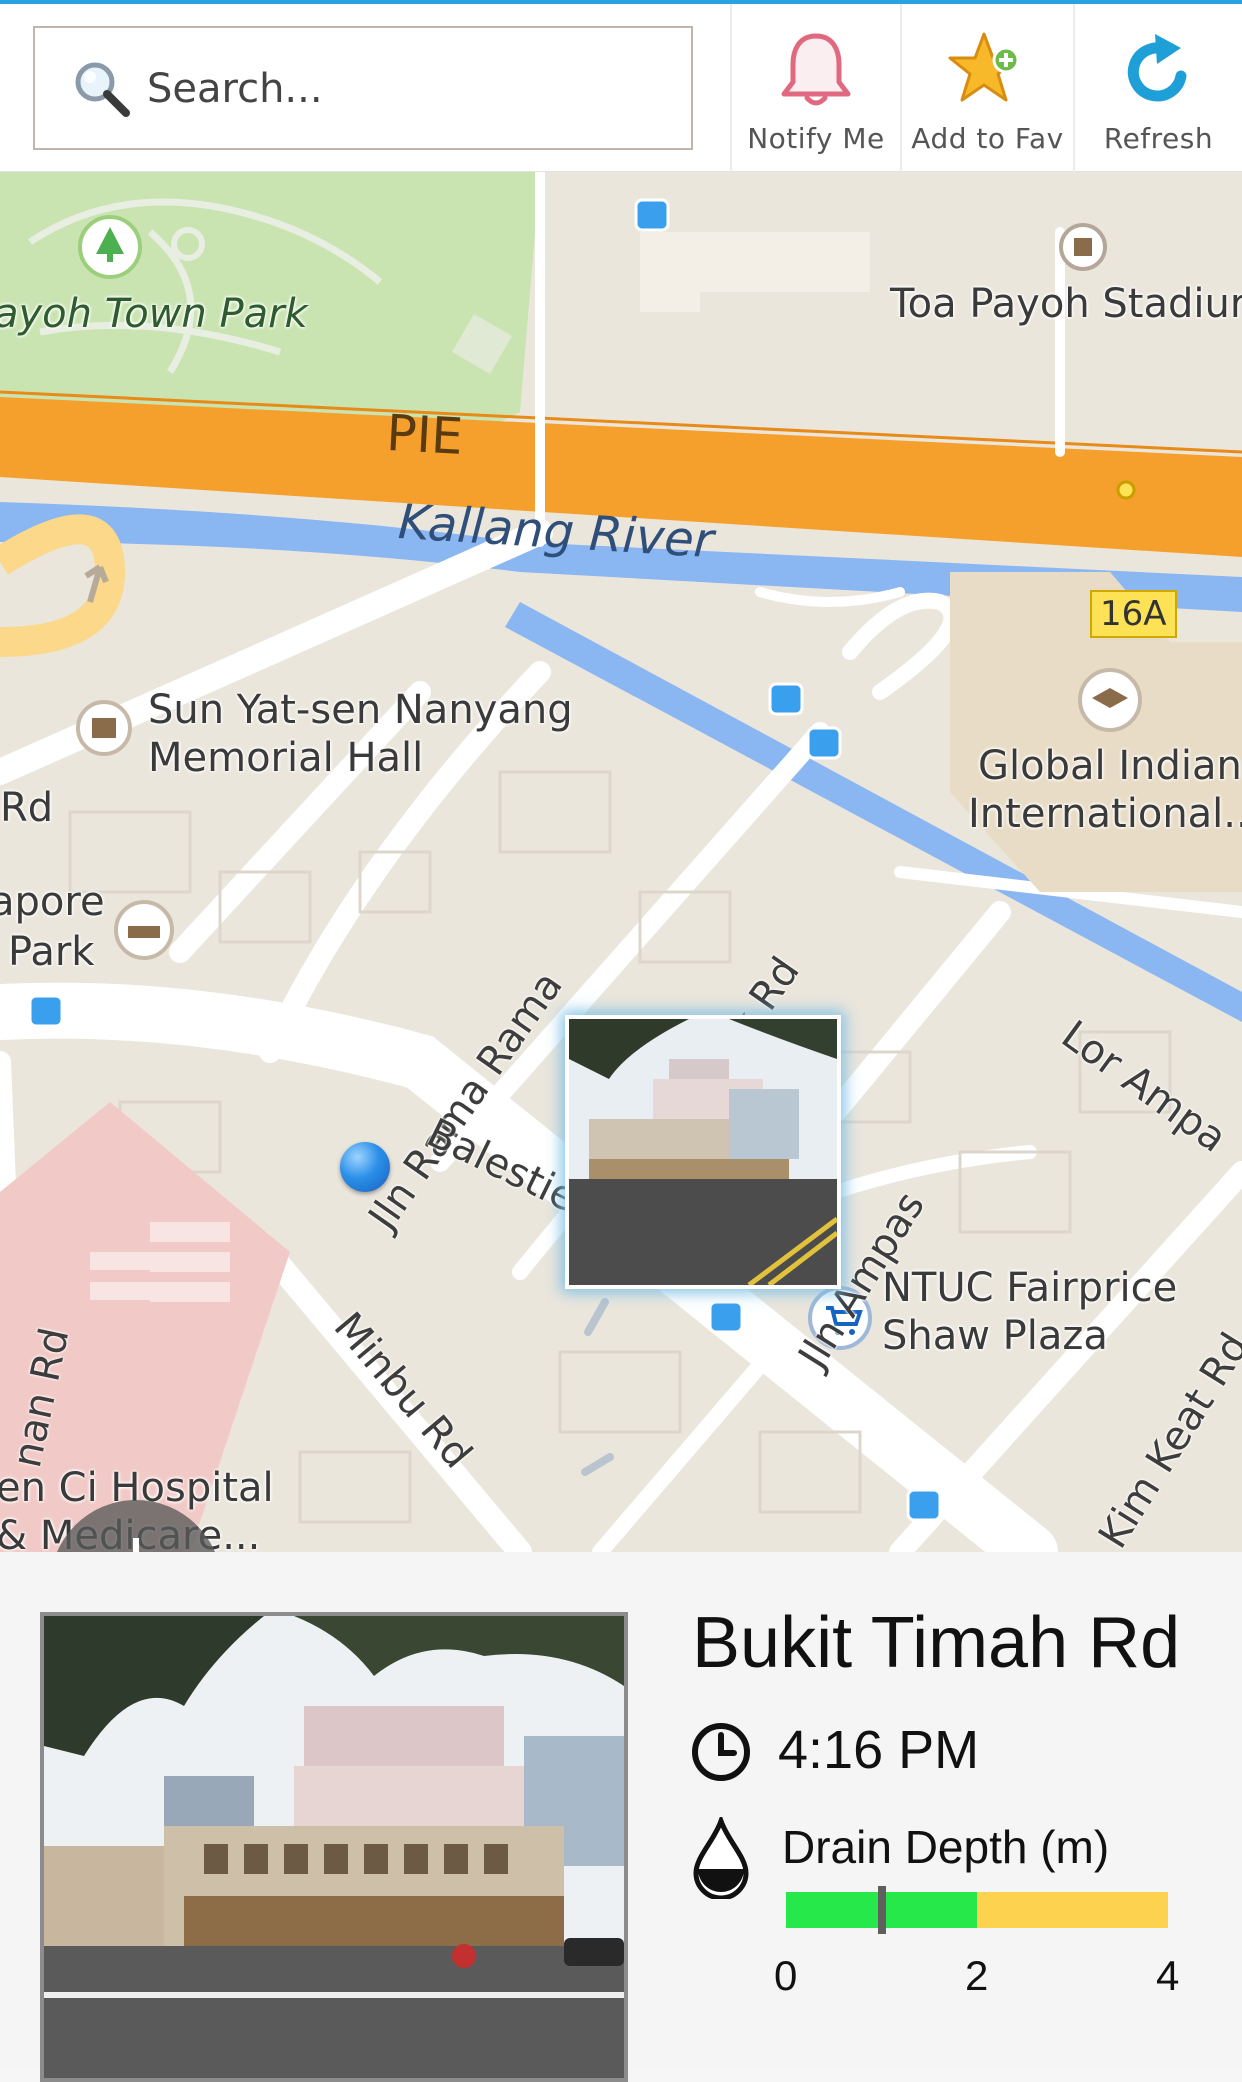 Image resolution: width=1242 pixels, height=2082 pixels. Describe the element at coordinates (995, 1336) in the screenshot. I see `ntuc-label-line2: Shaw Plaza` at that location.